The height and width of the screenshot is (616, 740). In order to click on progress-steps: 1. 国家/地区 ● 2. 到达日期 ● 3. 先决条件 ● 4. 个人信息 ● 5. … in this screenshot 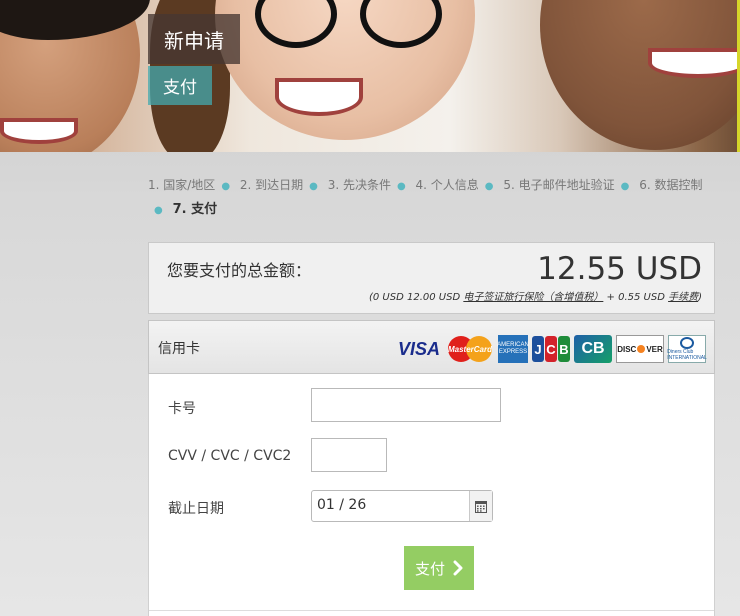, I will do `click(435, 198)`.